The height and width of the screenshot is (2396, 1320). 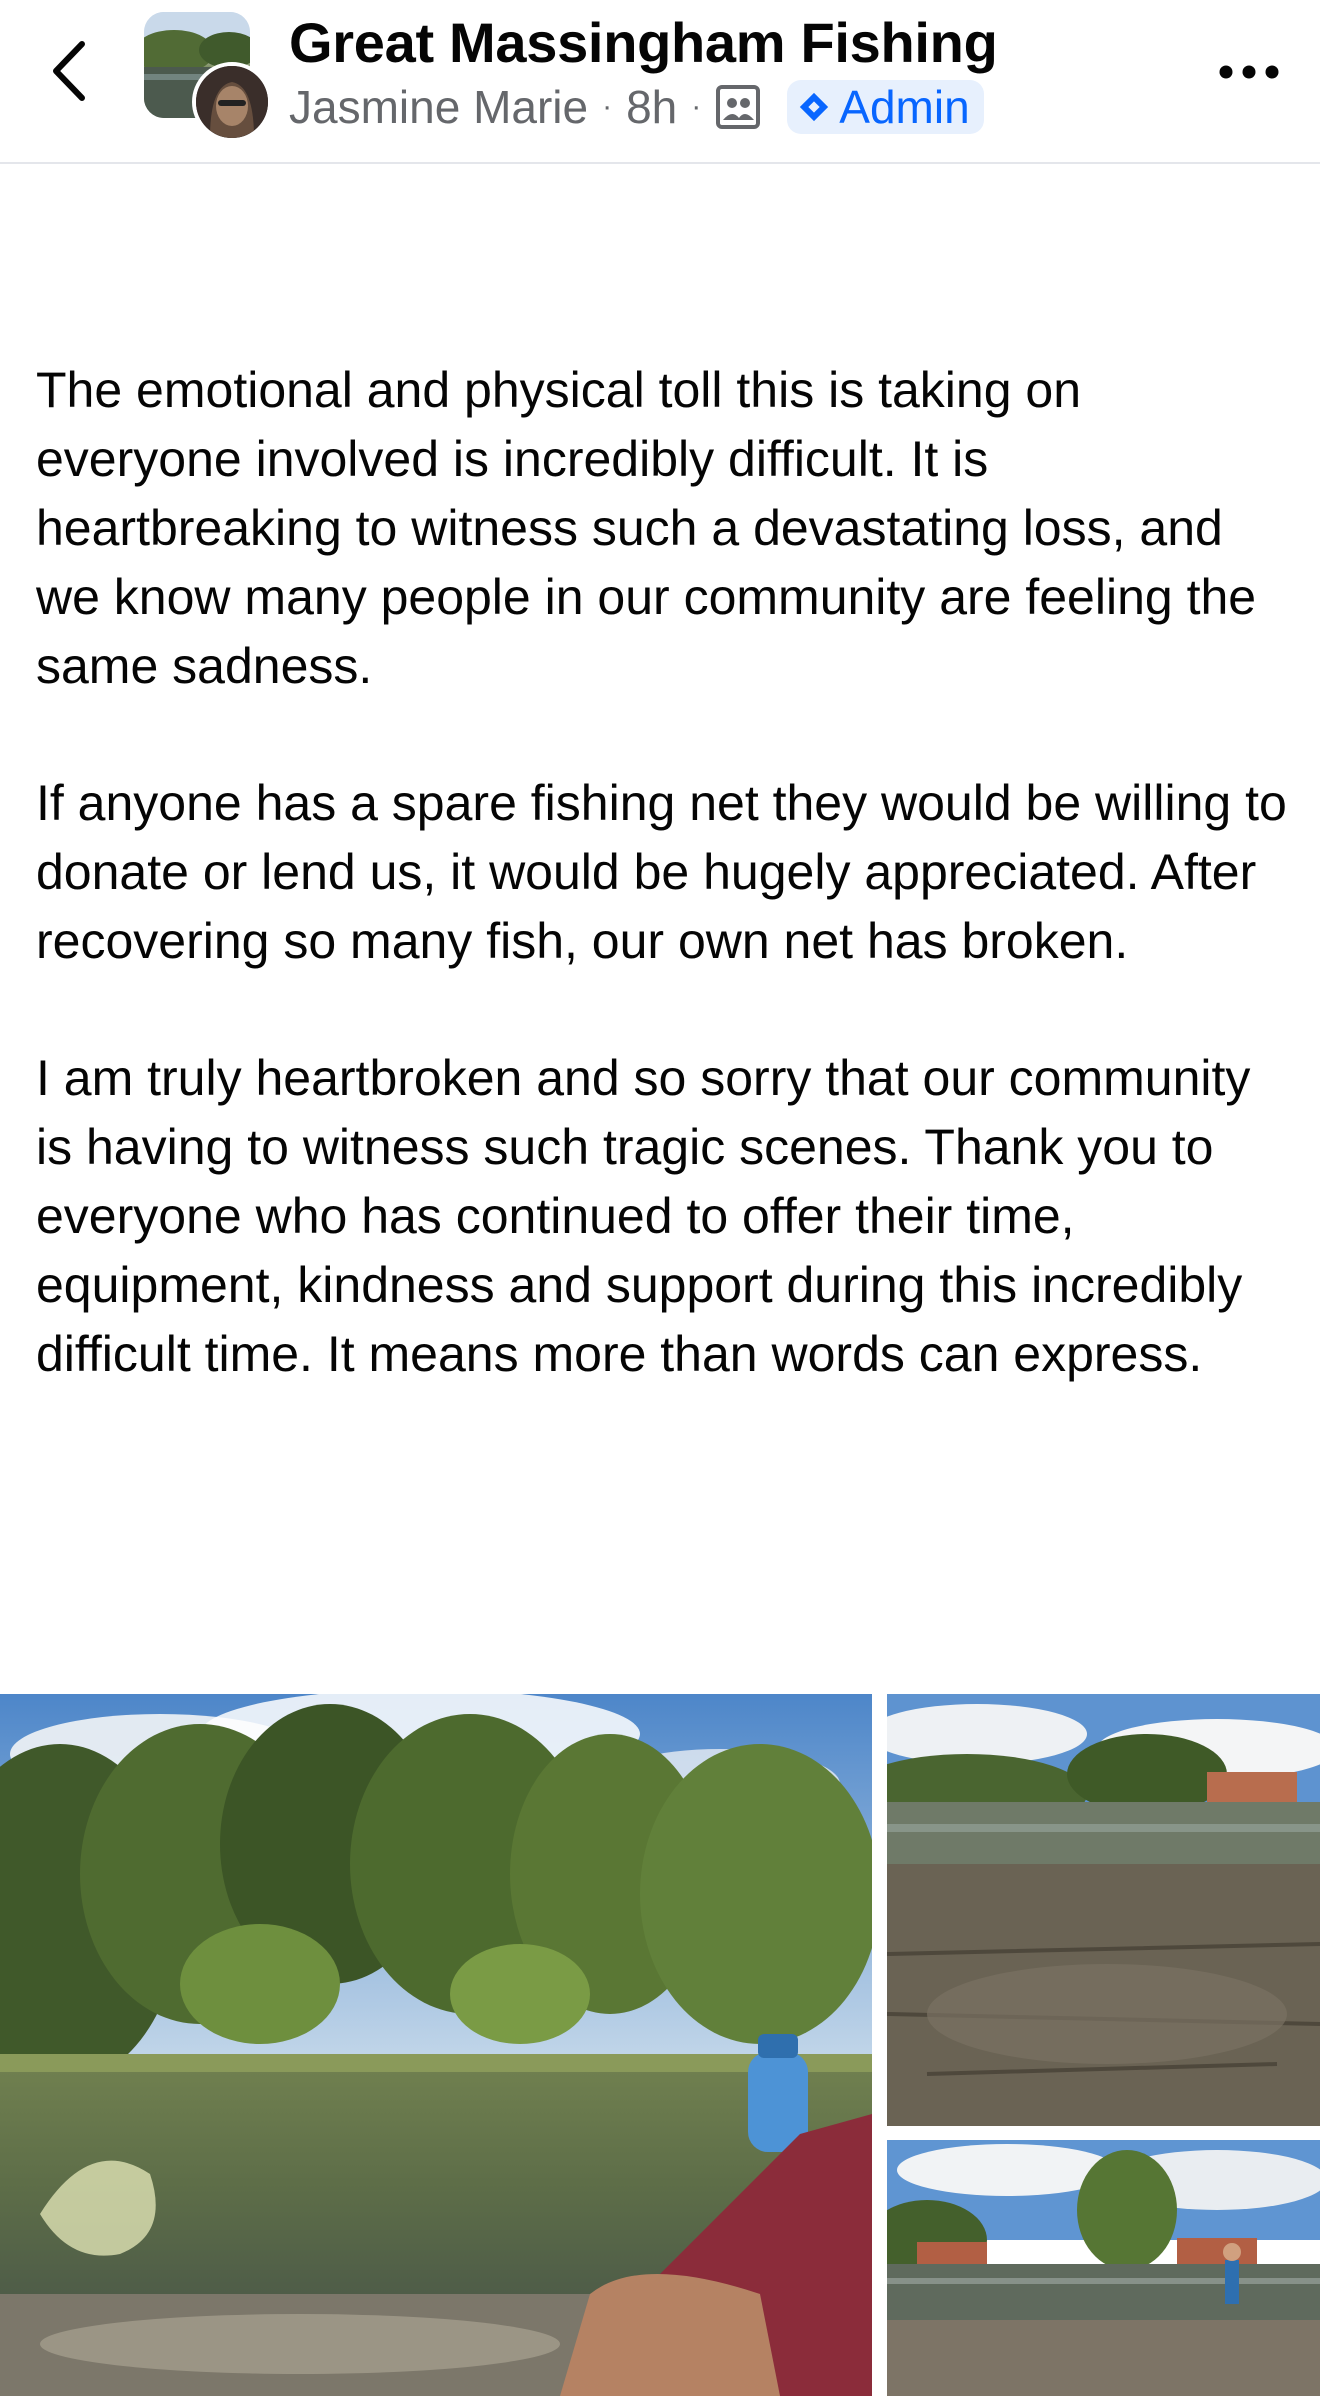 I want to click on admin-label: Admin, so click(x=904, y=107).